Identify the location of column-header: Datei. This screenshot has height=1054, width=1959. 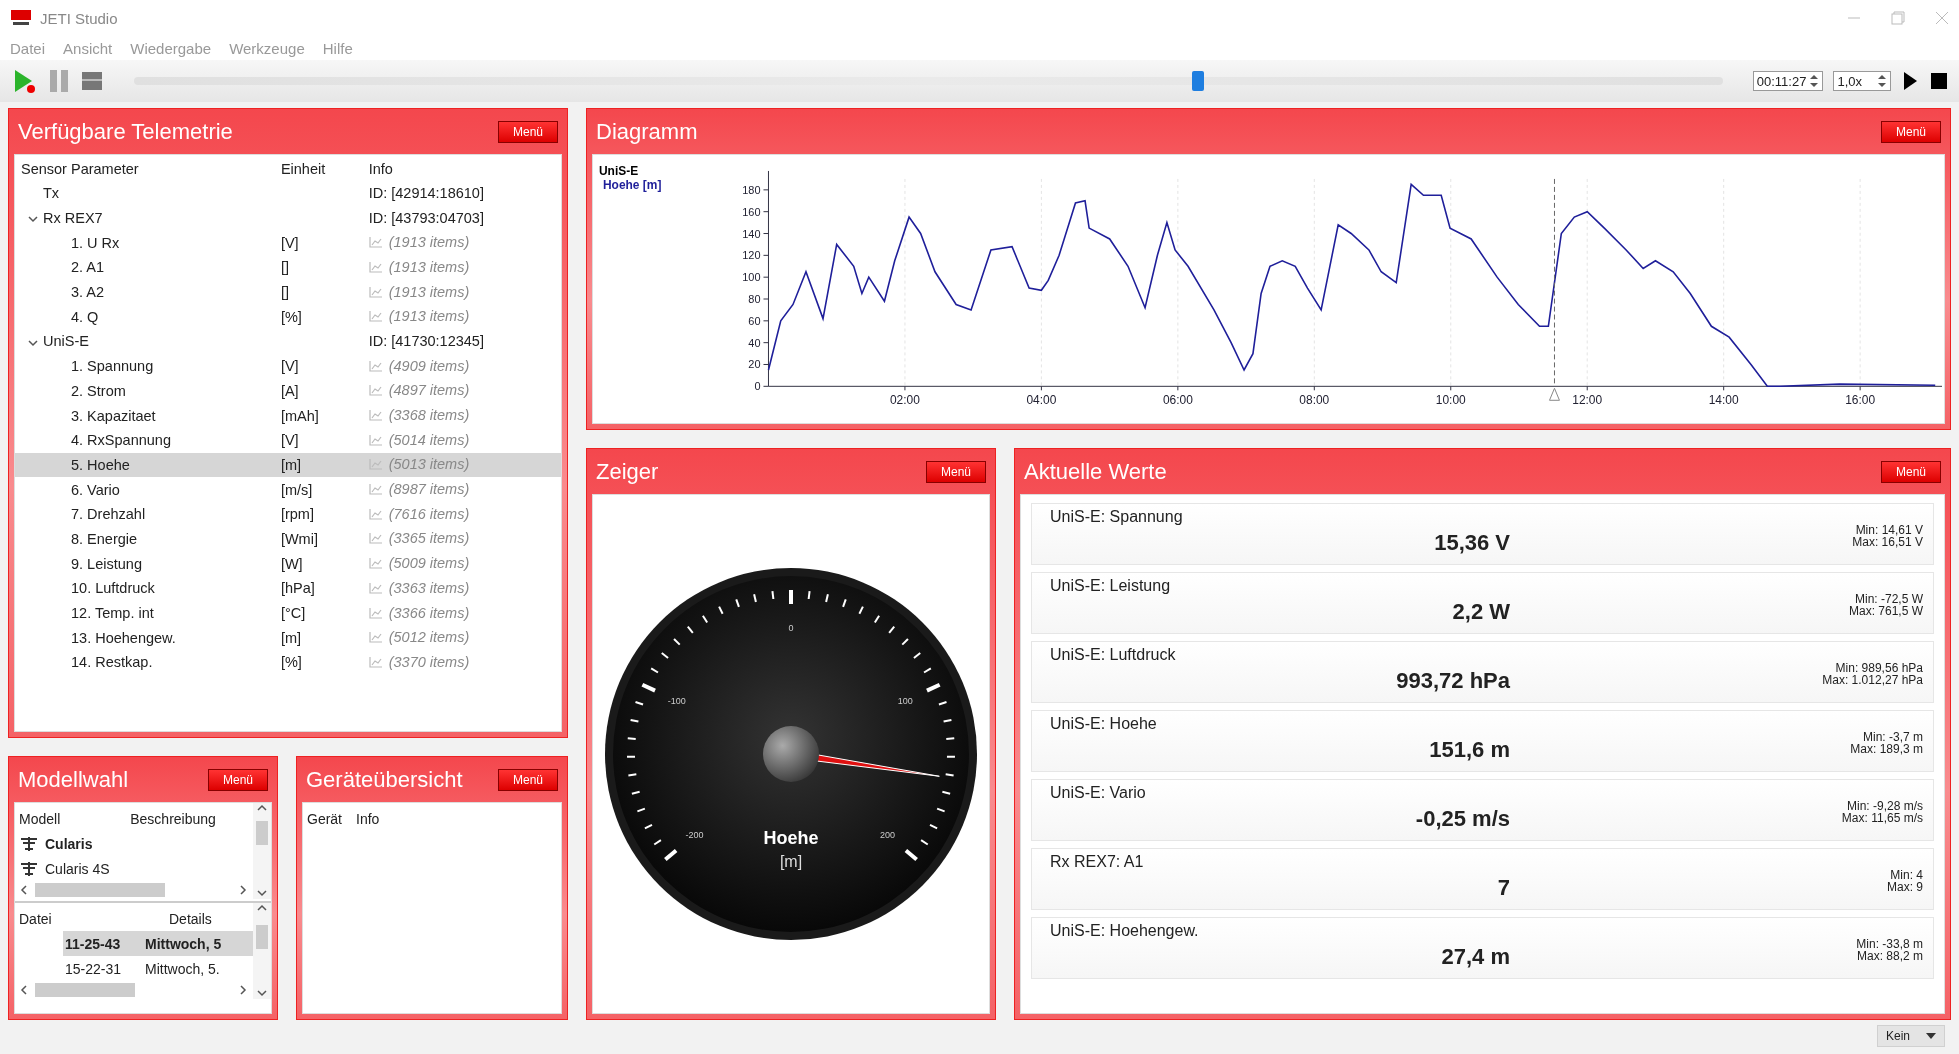
(94, 919).